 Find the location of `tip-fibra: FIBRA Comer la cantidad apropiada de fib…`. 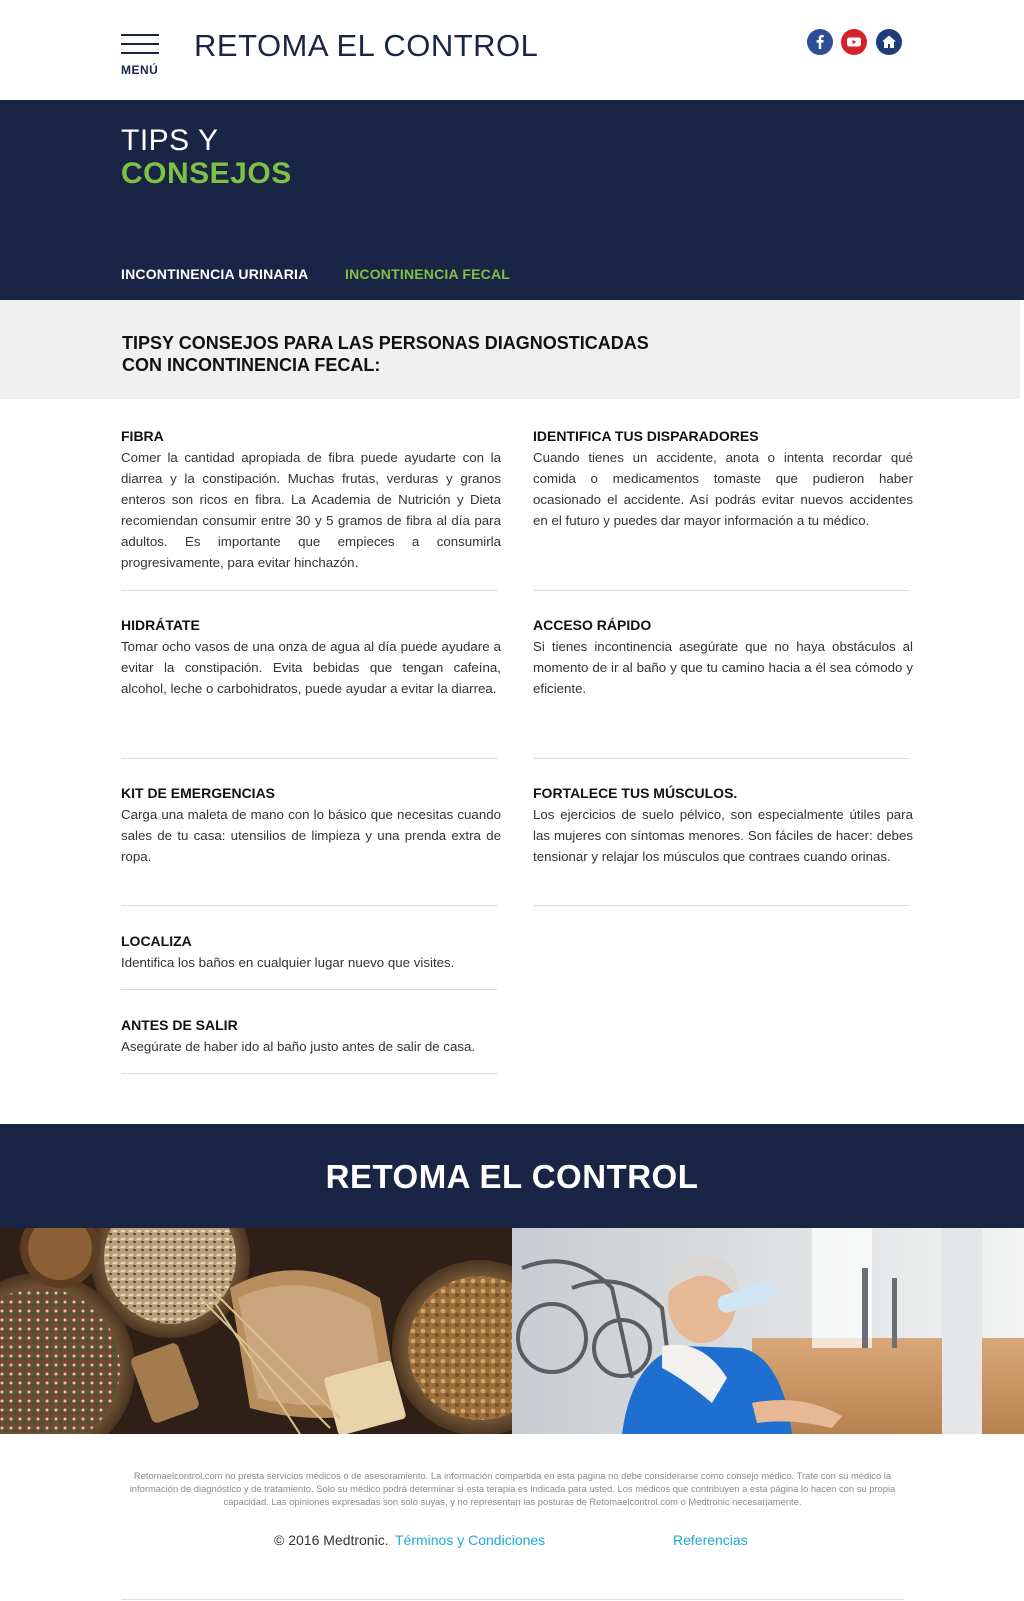

tip-fibra: FIBRA Comer la cantidad apropiada de fib… is located at coordinates (311, 500).